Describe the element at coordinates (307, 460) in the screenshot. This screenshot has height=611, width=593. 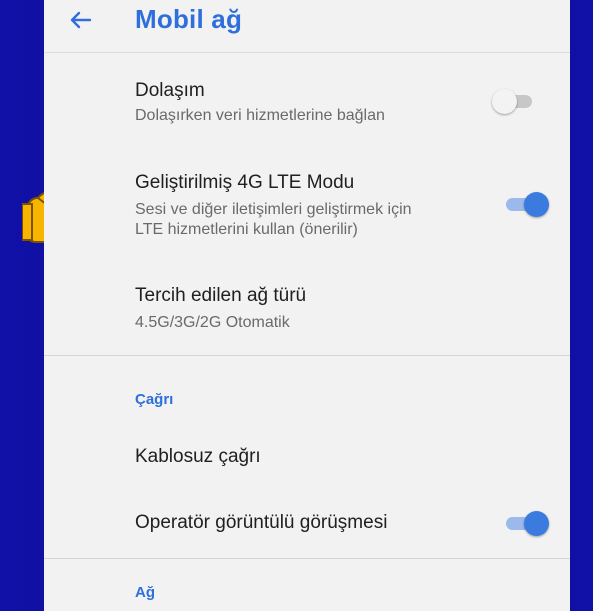
I see `wifi-calling-setting: Kablosuz çağrı` at that location.